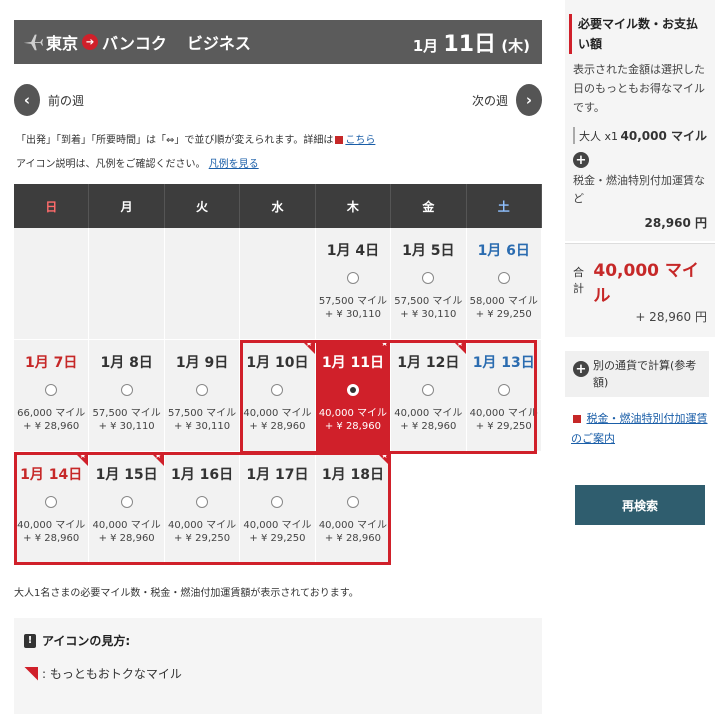 The height and width of the screenshot is (723, 723). I want to click on day-label: 1月 6日, so click(503, 251).